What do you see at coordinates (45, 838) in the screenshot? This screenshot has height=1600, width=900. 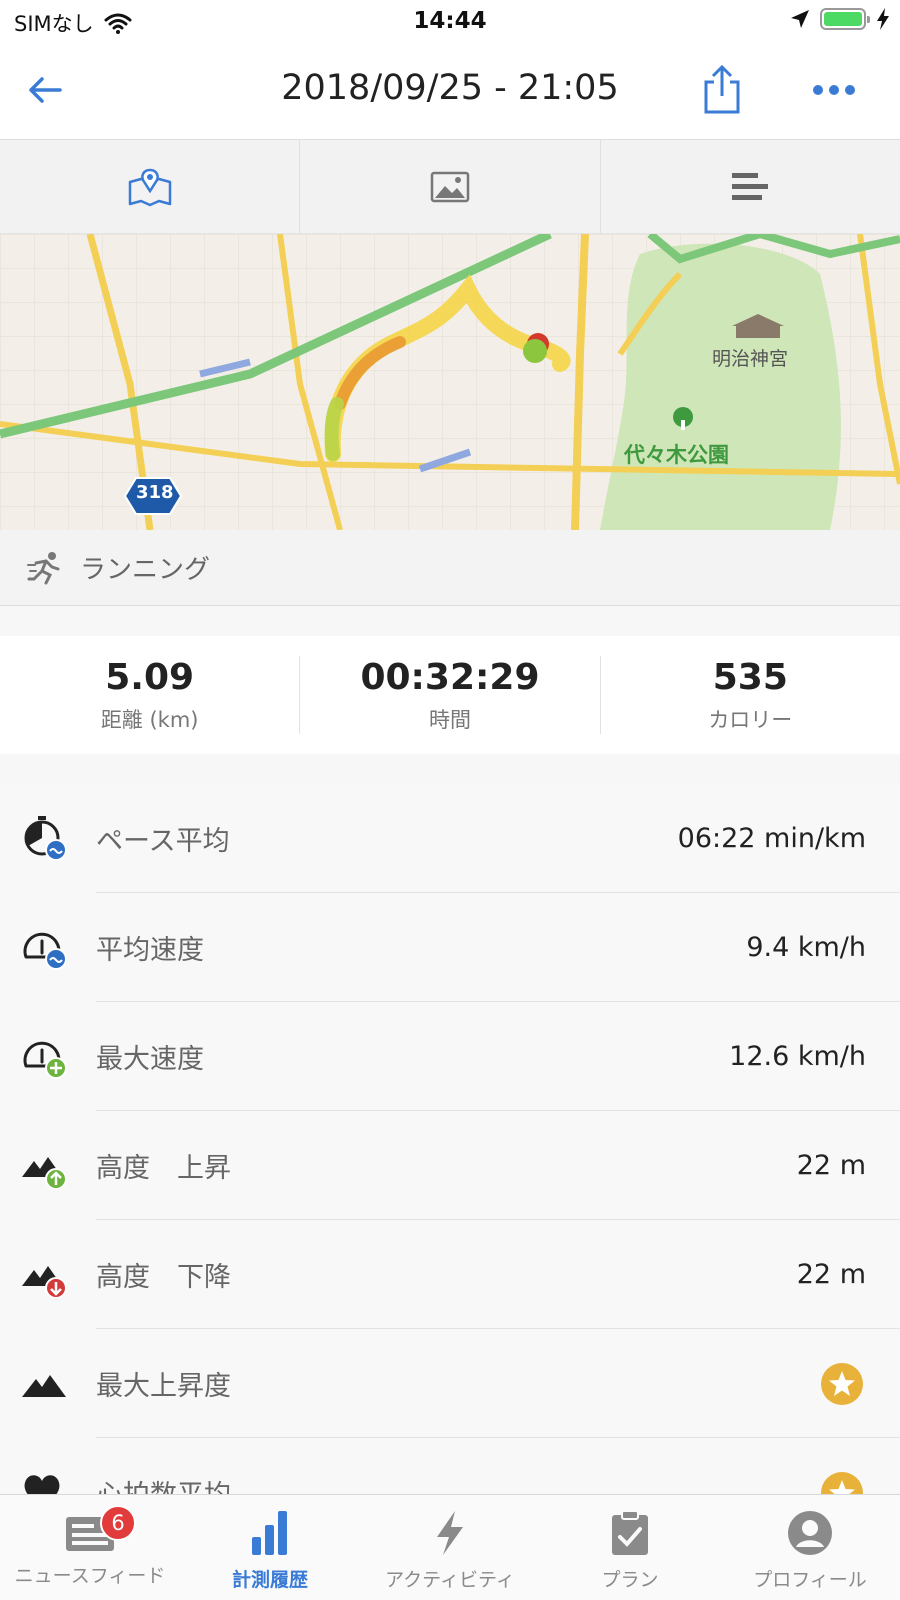 I see `pace-average-icon` at bounding box center [45, 838].